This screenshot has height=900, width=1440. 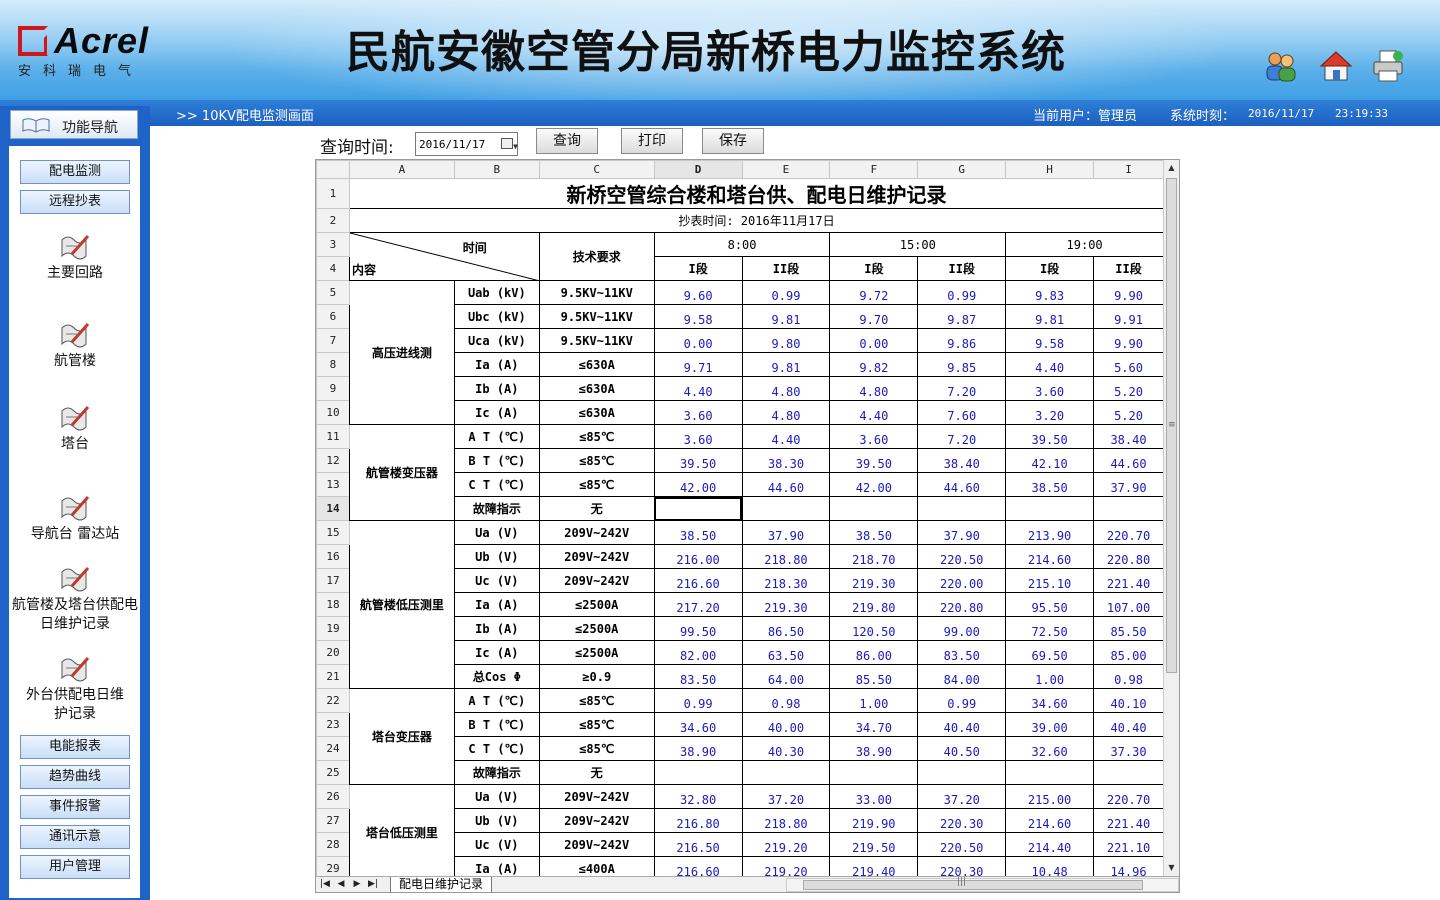 I want to click on value-cell: 120.50, so click(x=874, y=628).